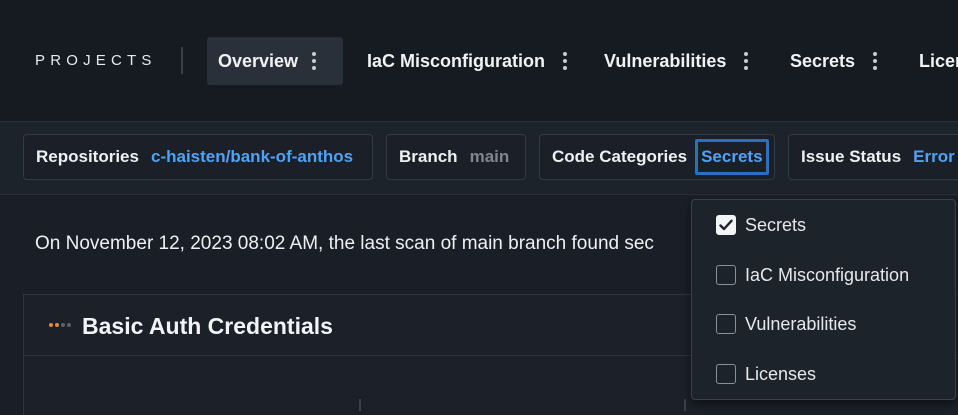 The height and width of the screenshot is (415, 958). What do you see at coordinates (258, 60) in the screenshot?
I see `tab-label: Overview` at bounding box center [258, 60].